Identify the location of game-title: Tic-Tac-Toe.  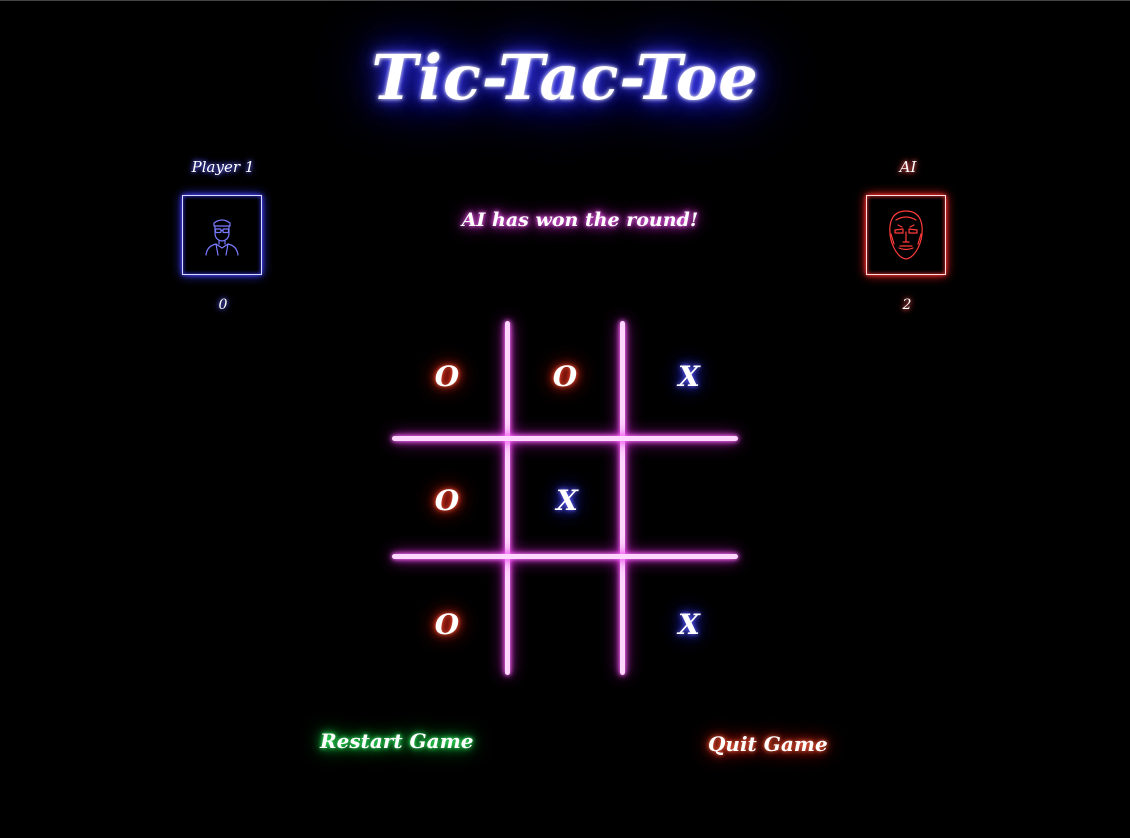
(565, 77).